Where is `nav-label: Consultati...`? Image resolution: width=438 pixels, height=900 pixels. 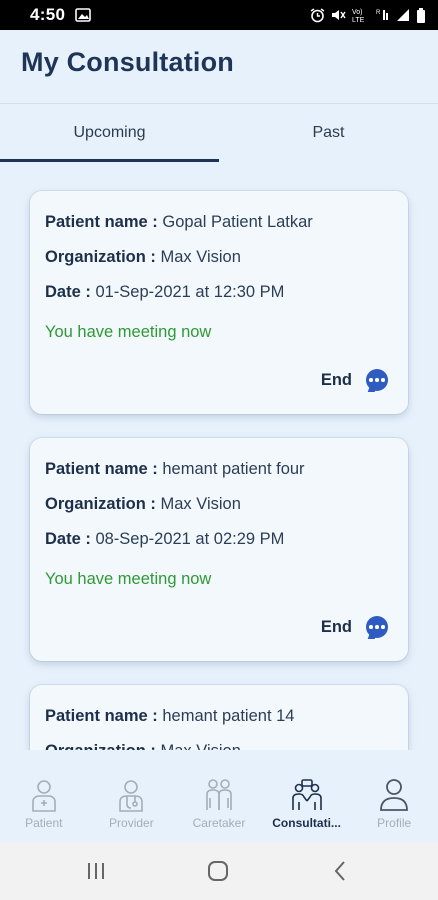
nav-label: Consultati... is located at coordinates (306, 823).